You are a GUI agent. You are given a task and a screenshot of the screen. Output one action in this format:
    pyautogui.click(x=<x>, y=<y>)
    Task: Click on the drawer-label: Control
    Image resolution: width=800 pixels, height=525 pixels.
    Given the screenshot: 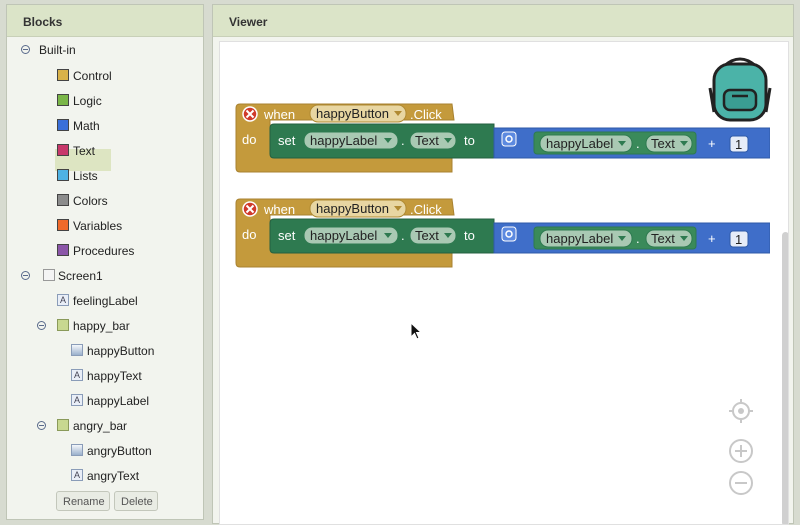 What is the action you would take?
    pyautogui.click(x=92, y=76)
    